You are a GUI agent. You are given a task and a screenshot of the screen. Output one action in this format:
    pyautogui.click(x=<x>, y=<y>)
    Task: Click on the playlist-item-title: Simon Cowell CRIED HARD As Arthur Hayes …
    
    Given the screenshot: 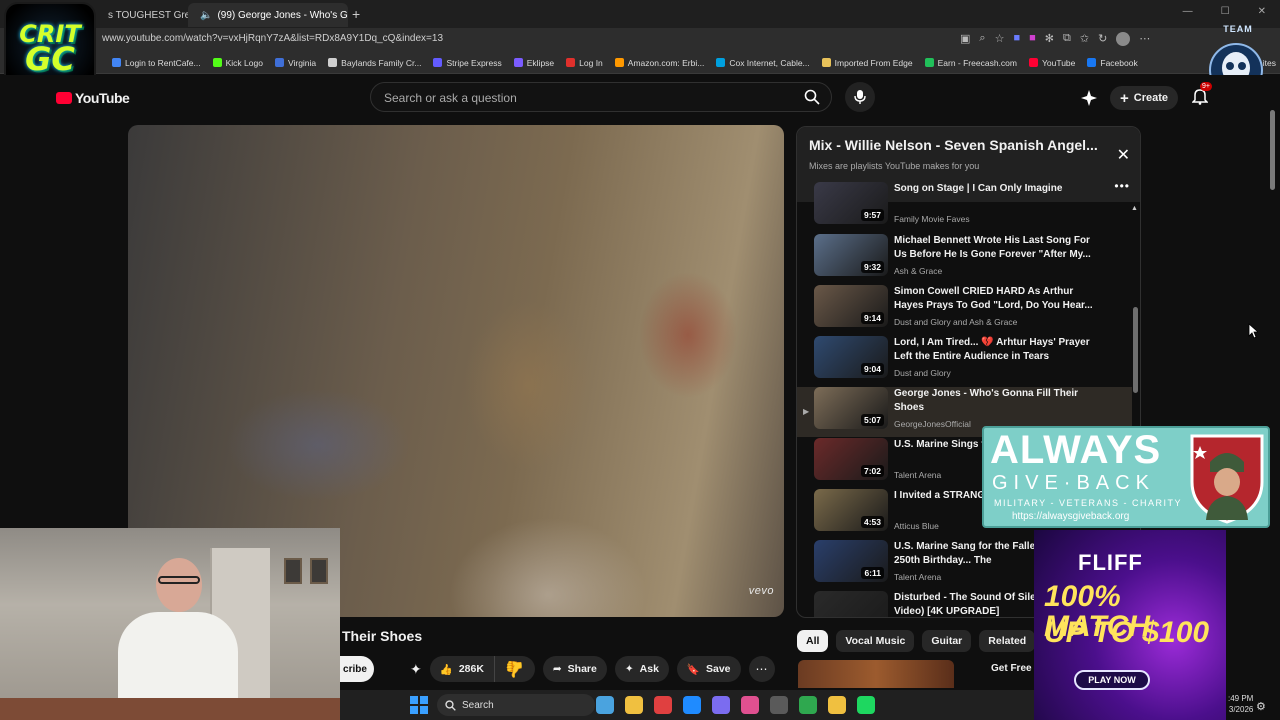 What is the action you would take?
    pyautogui.click(x=994, y=299)
    